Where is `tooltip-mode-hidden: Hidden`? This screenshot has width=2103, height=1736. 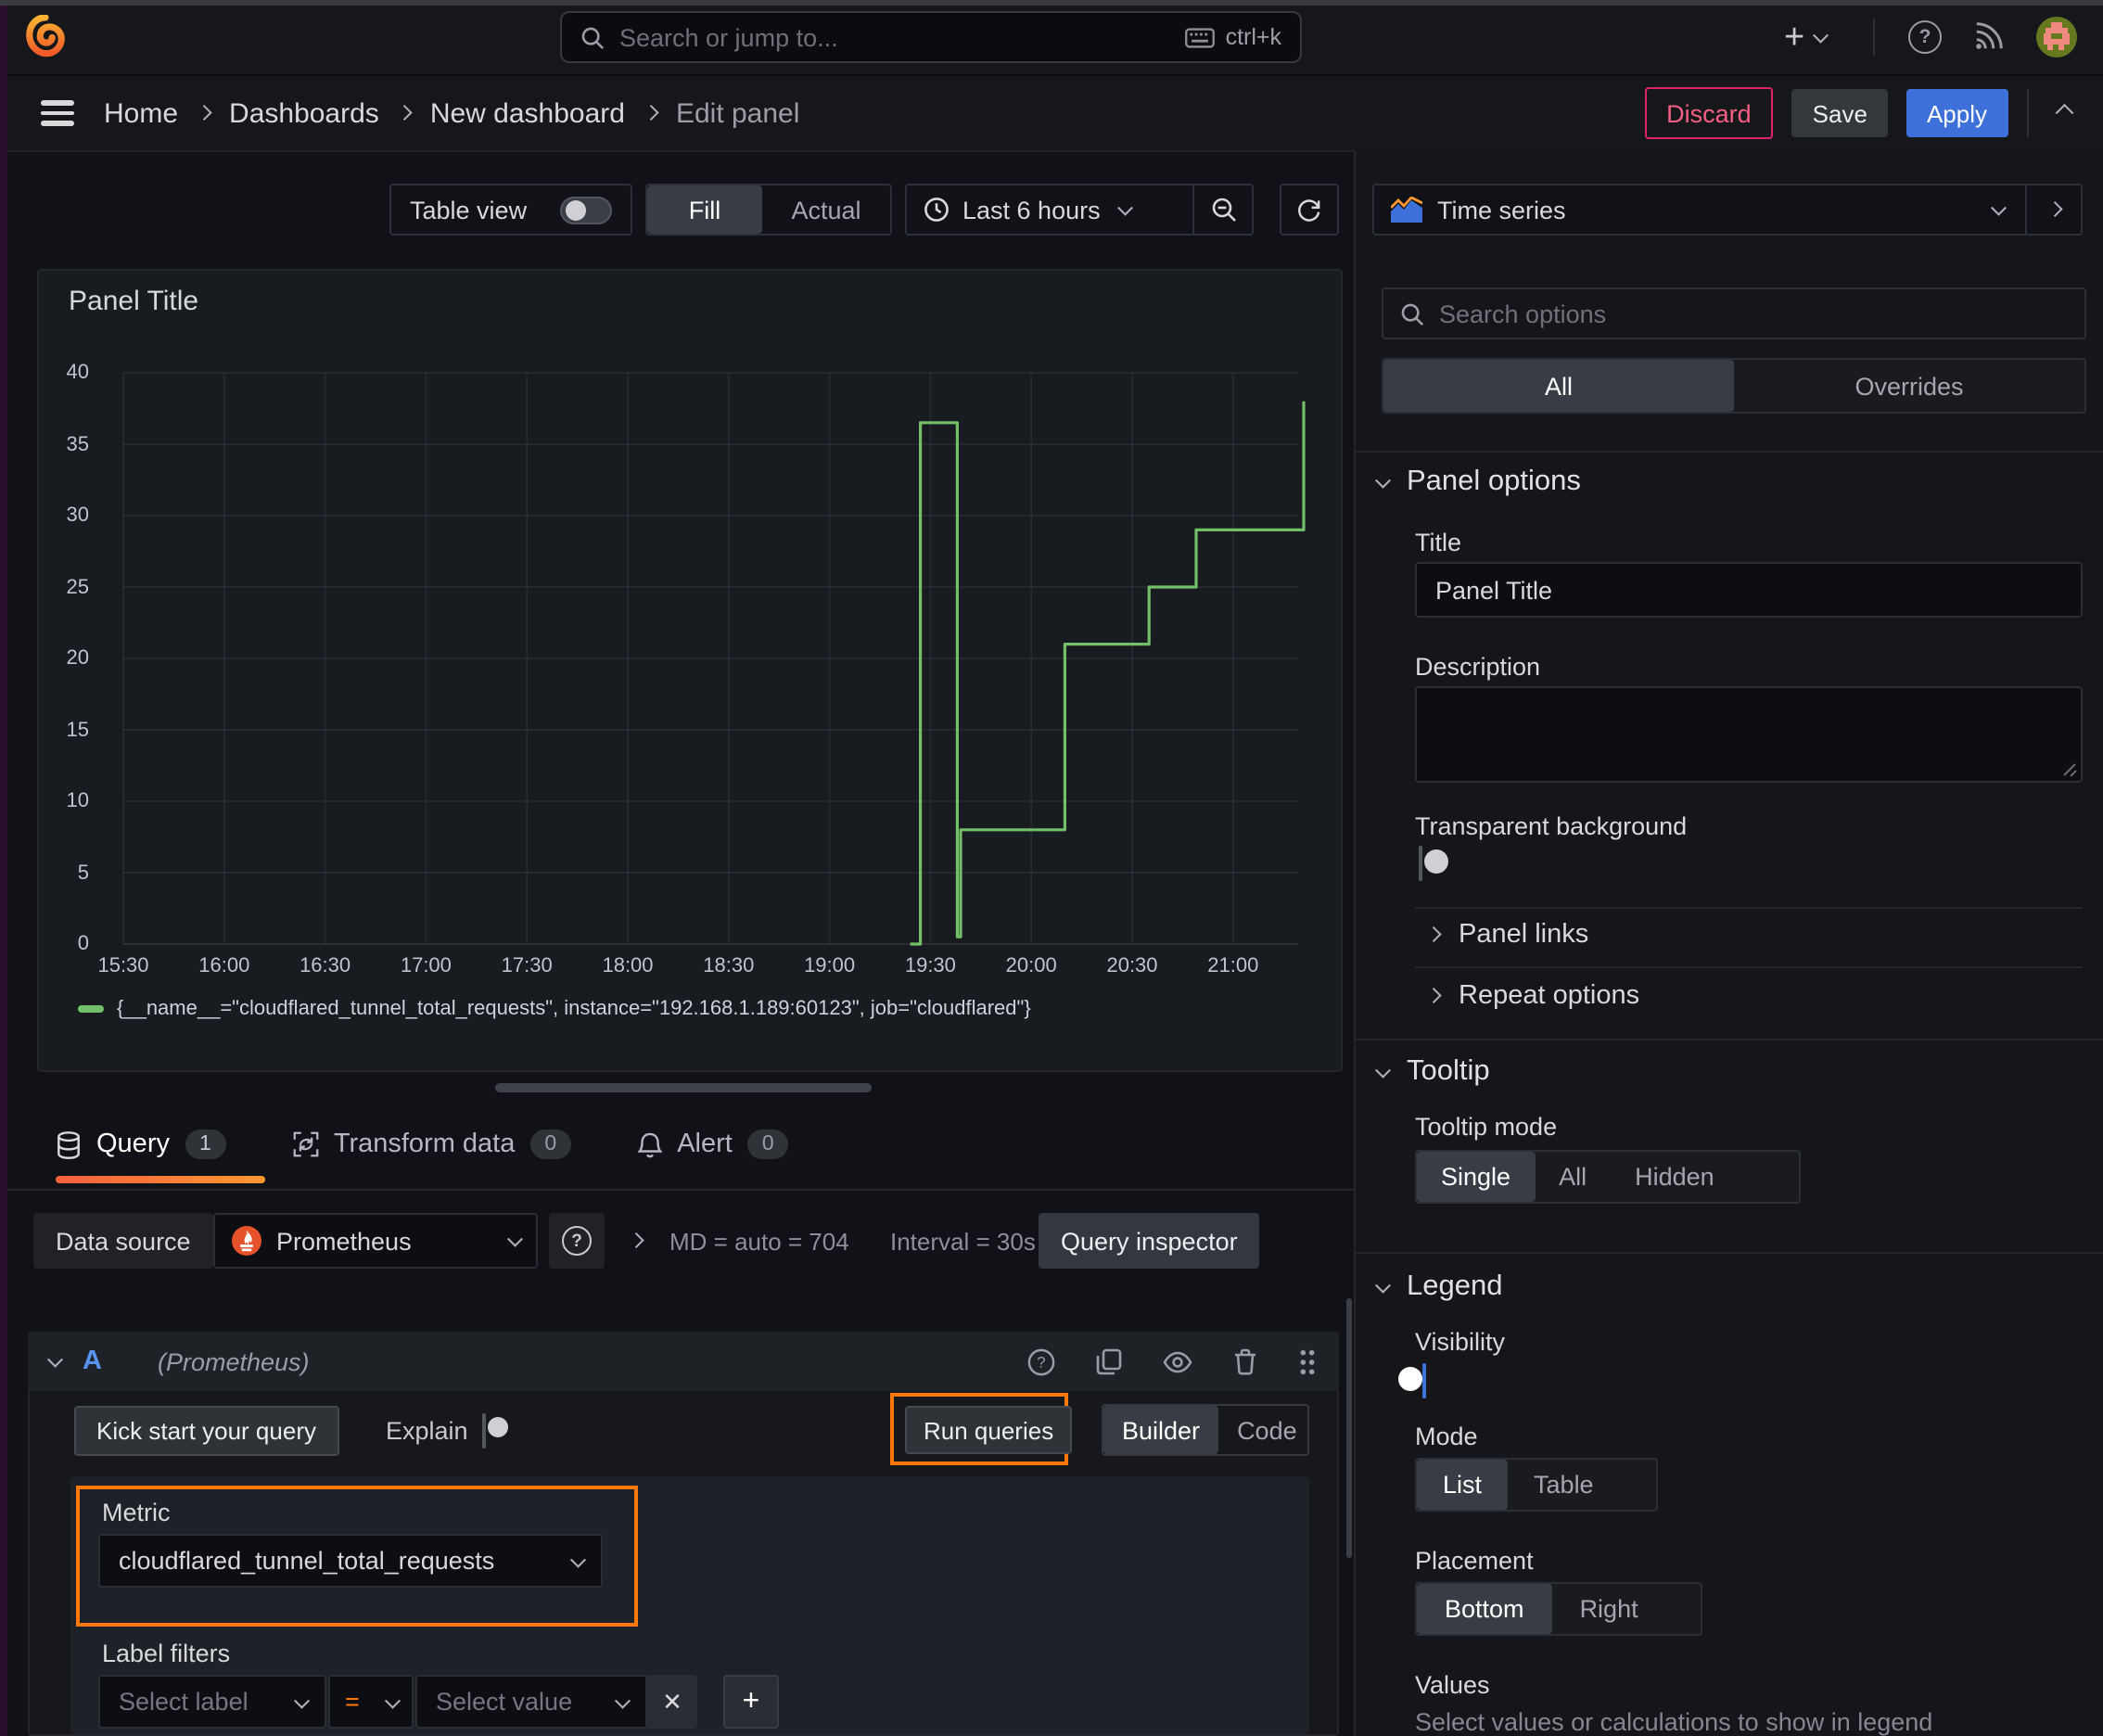
tooltip-mode-hidden: Hidden is located at coordinates (1675, 1177).